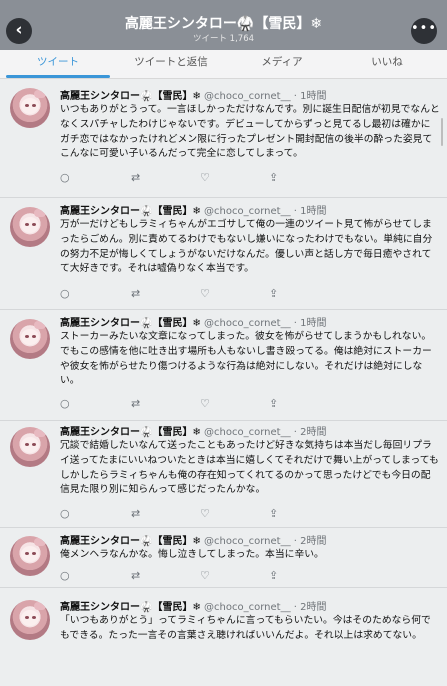 The height and width of the screenshot is (686, 447). I want to click on profile-tabs: ツイート ツイートと返信 メディア いいね, so click(223, 64).